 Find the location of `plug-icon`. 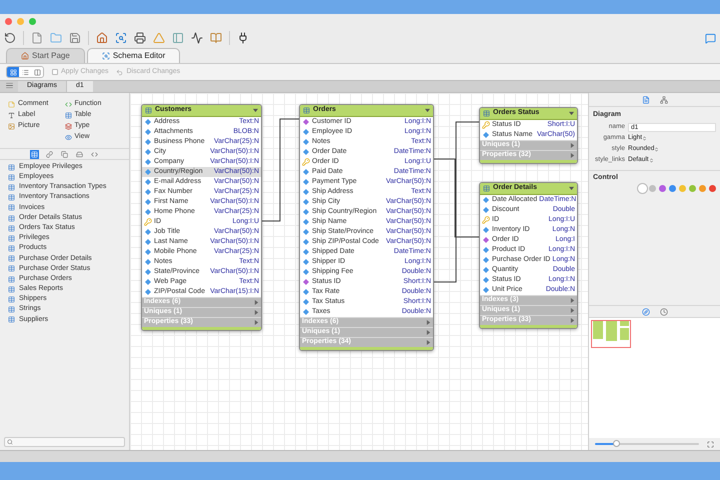

plug-icon is located at coordinates (243, 38).